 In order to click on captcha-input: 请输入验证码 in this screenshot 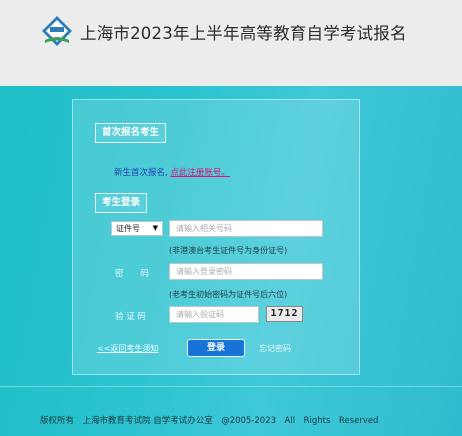, I will do `click(214, 314)`.